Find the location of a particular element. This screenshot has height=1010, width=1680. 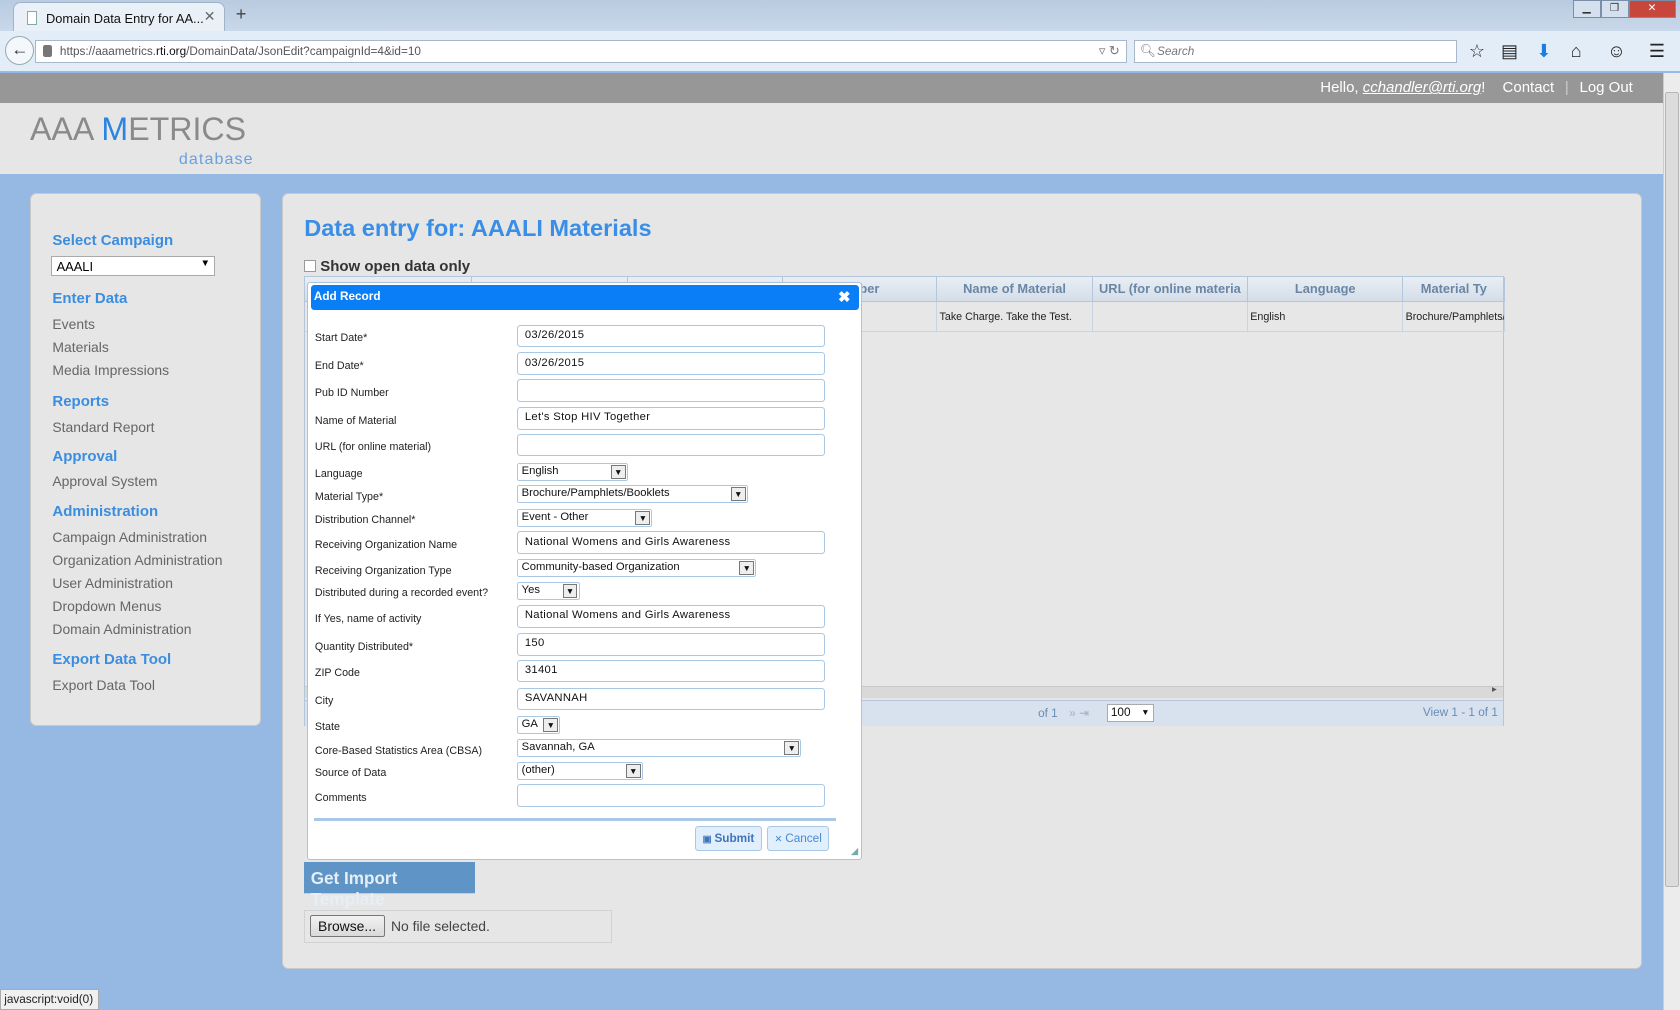

select-campaign-heading: Select Campaign is located at coordinates (113, 241).